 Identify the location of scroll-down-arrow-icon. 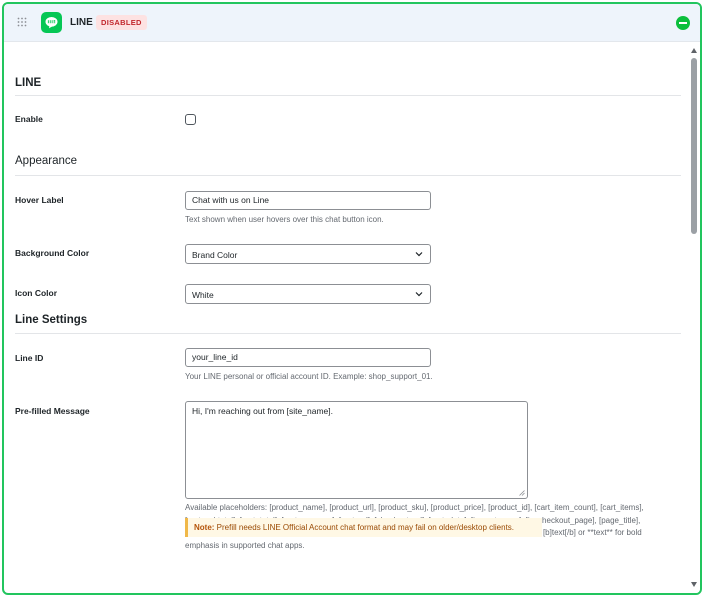
(694, 584).